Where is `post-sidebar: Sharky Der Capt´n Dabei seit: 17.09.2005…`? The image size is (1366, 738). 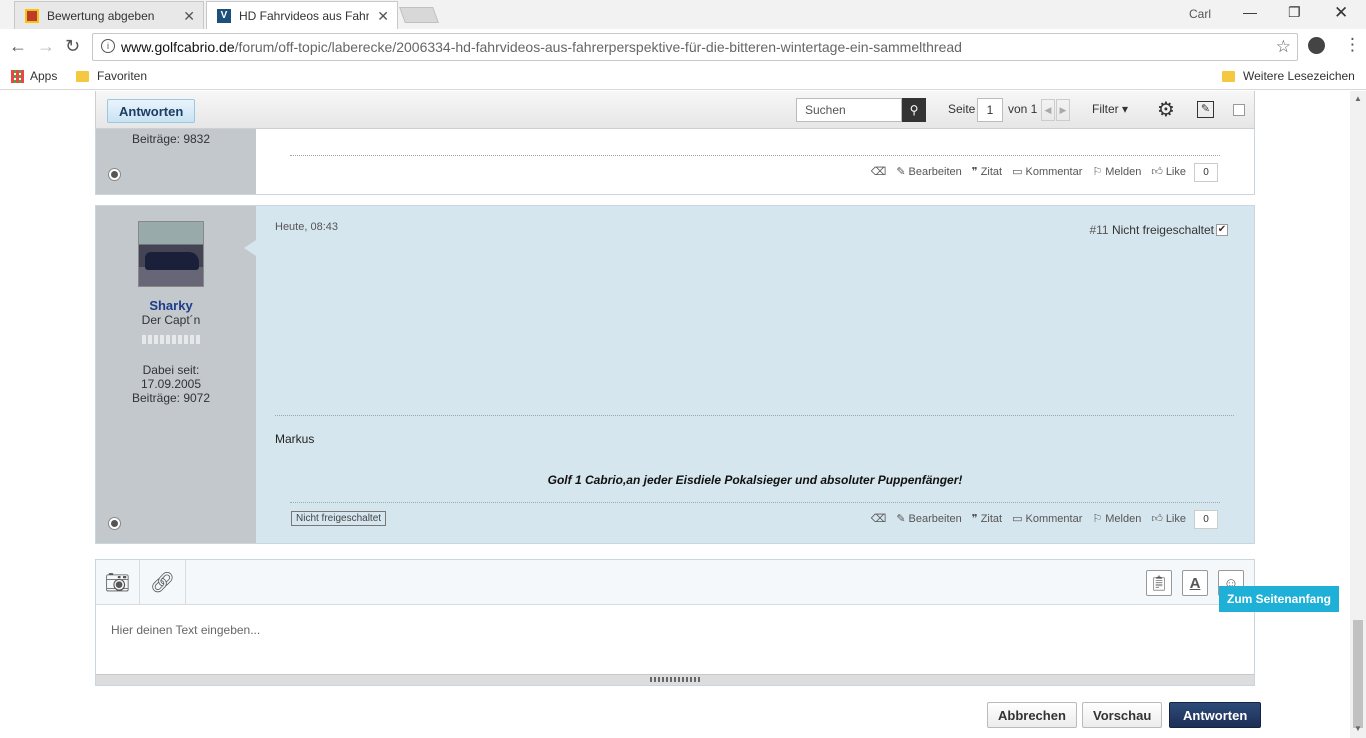
post-sidebar: Sharky Der Capt´n Dabei seit: 17.09.2005… is located at coordinates (176, 374).